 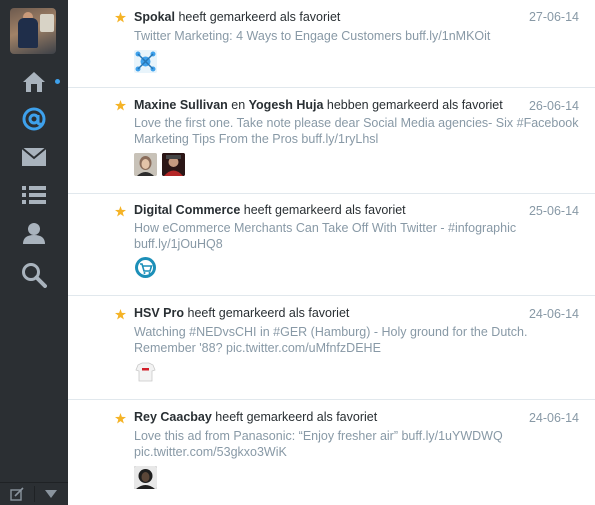 I want to click on user-name: Spokal, so click(x=154, y=17).